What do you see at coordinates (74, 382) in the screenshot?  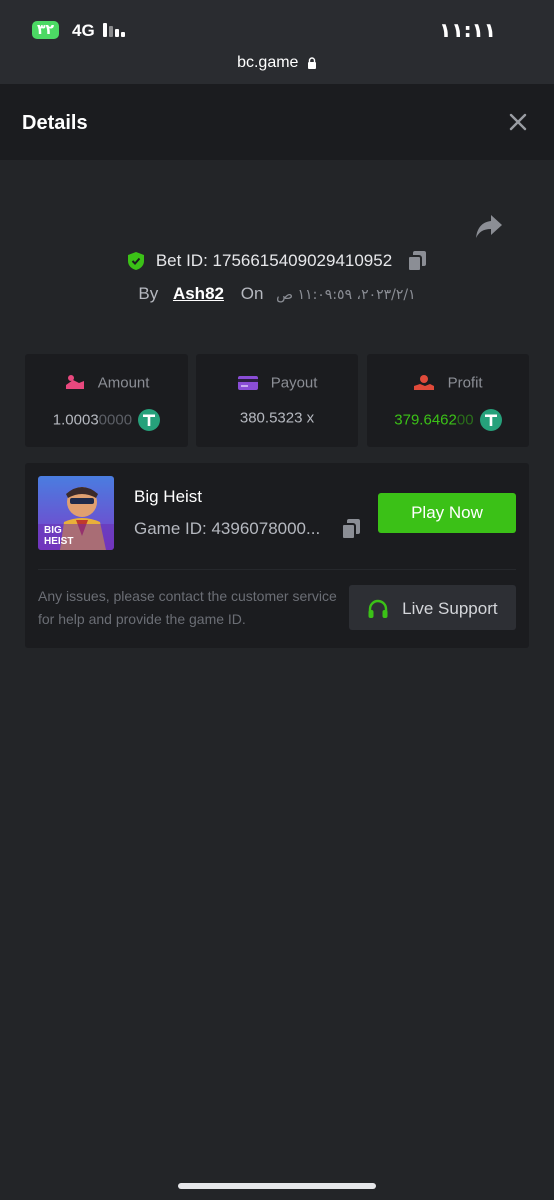 I see `amount-icon` at bounding box center [74, 382].